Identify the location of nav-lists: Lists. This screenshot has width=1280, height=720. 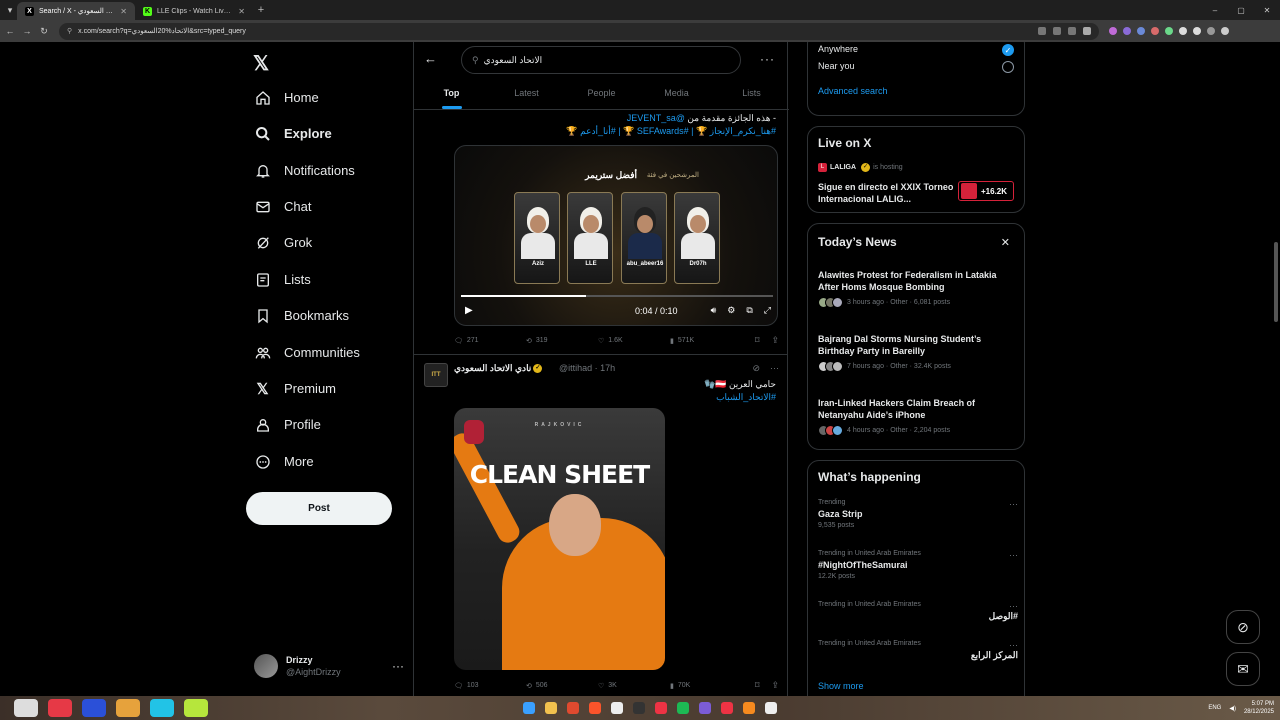
(282, 279).